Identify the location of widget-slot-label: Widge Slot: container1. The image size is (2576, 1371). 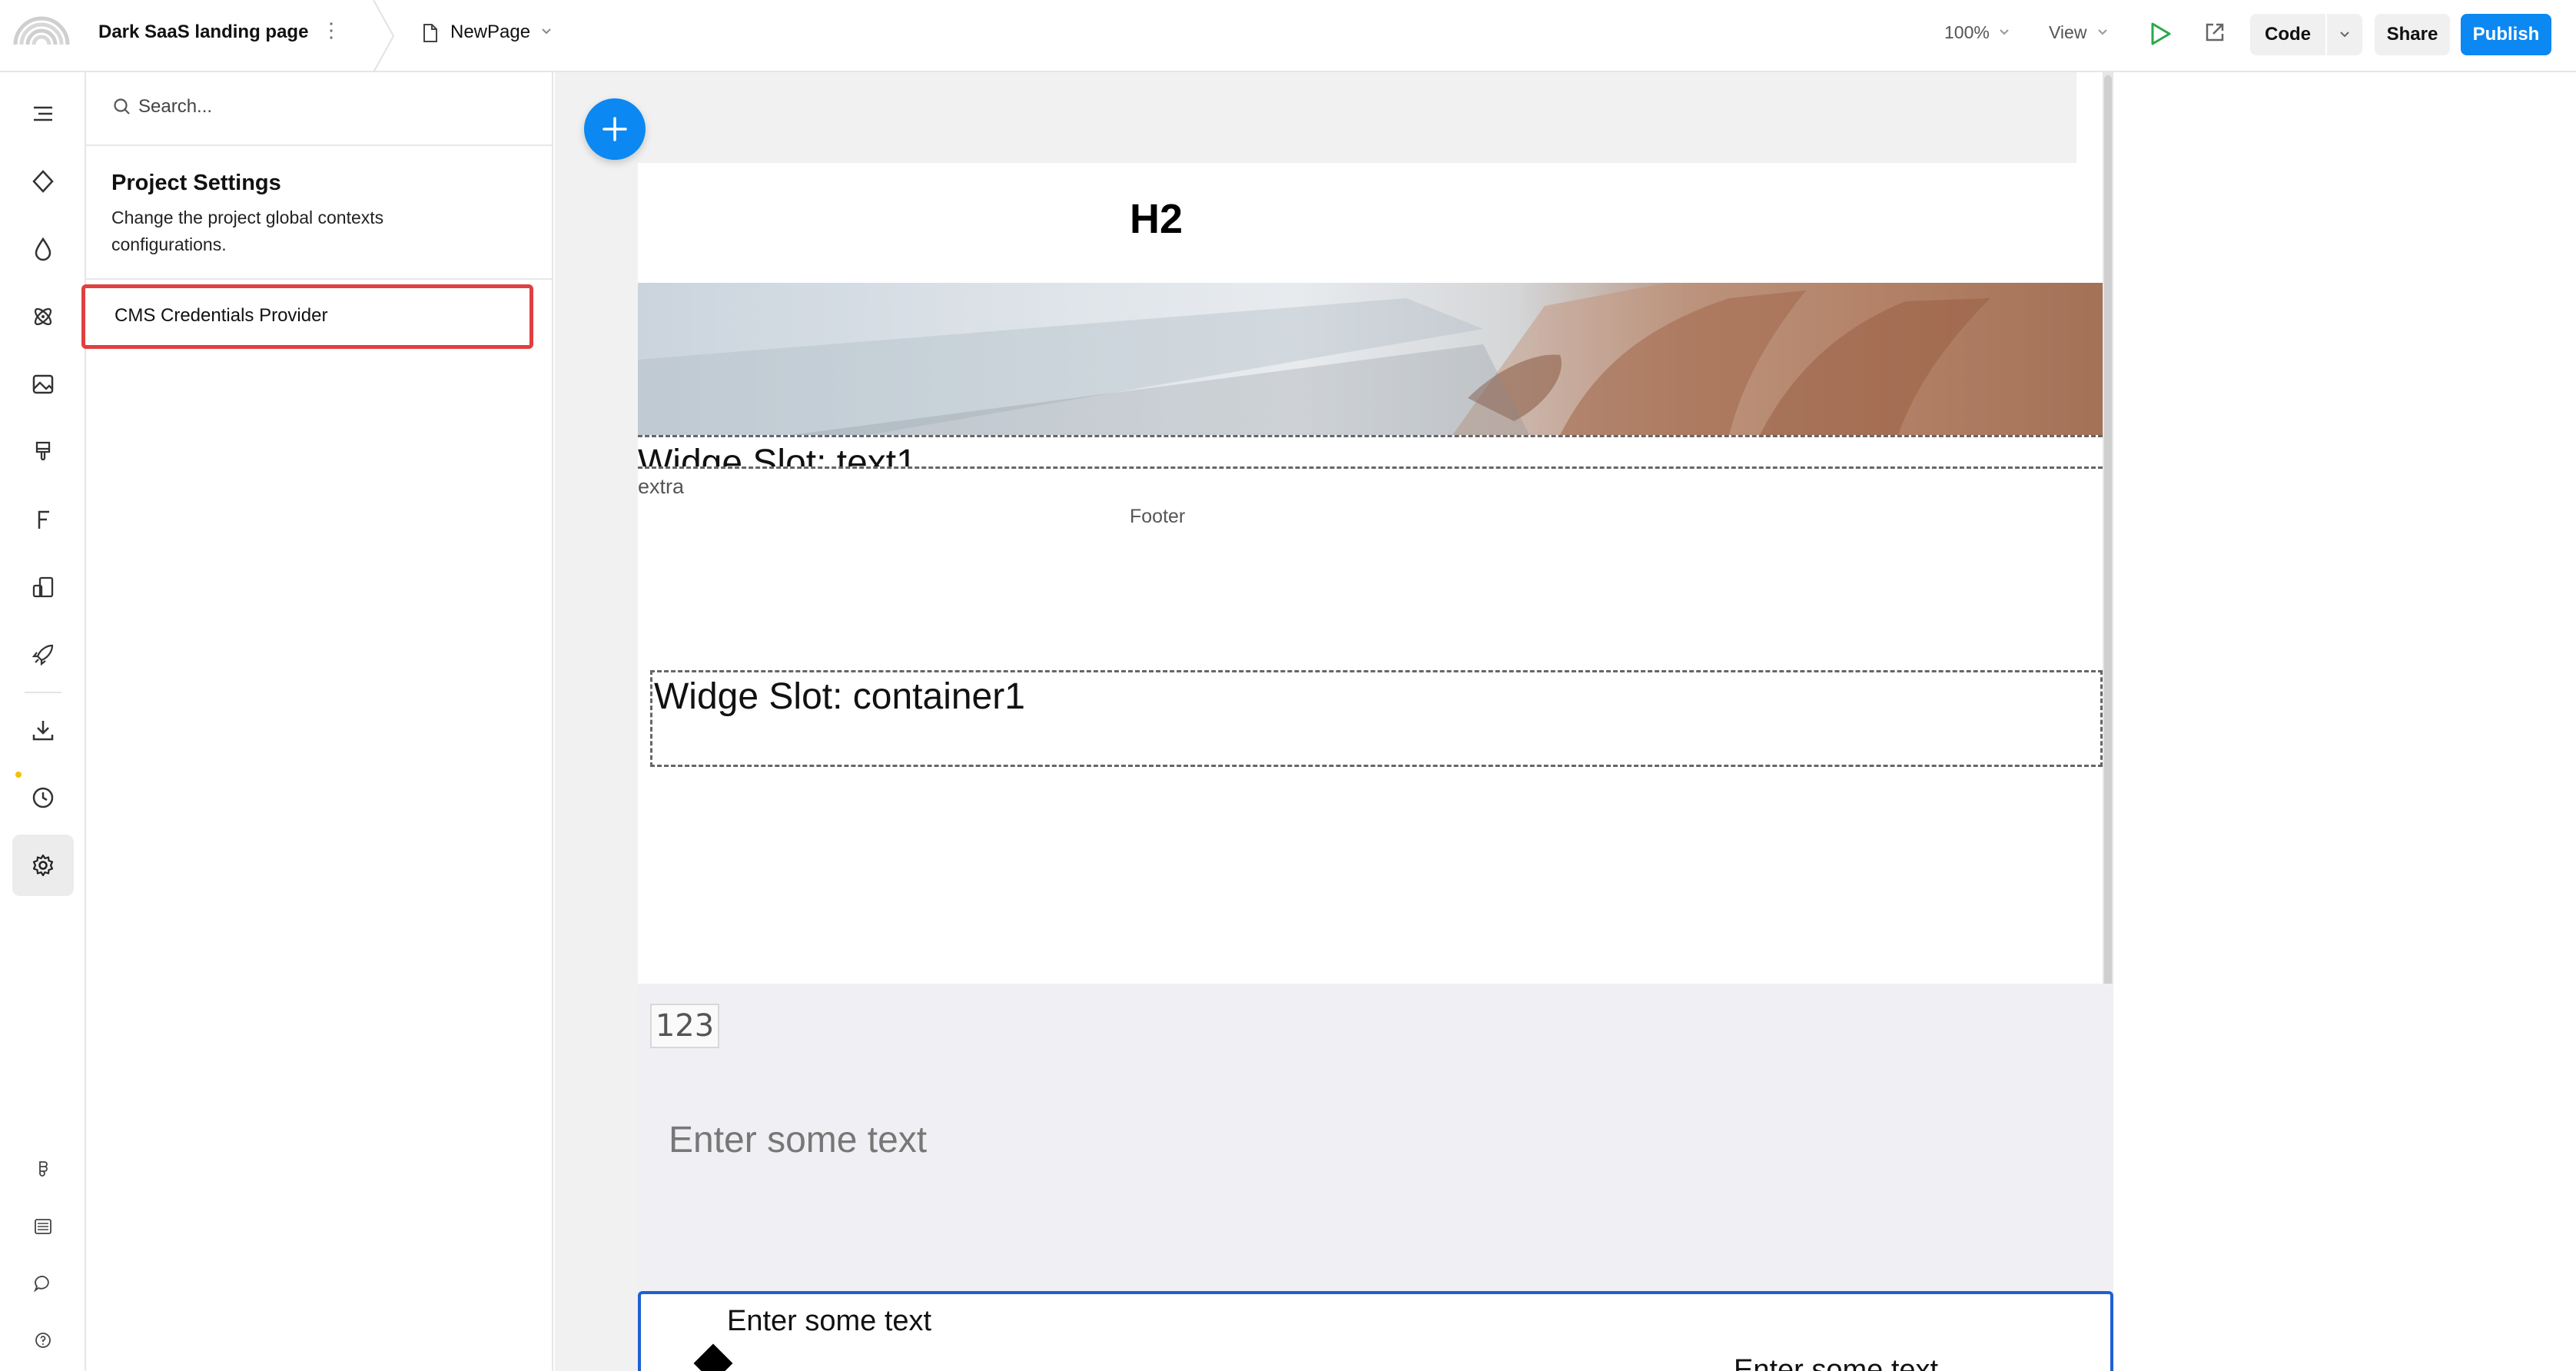
(839, 696).